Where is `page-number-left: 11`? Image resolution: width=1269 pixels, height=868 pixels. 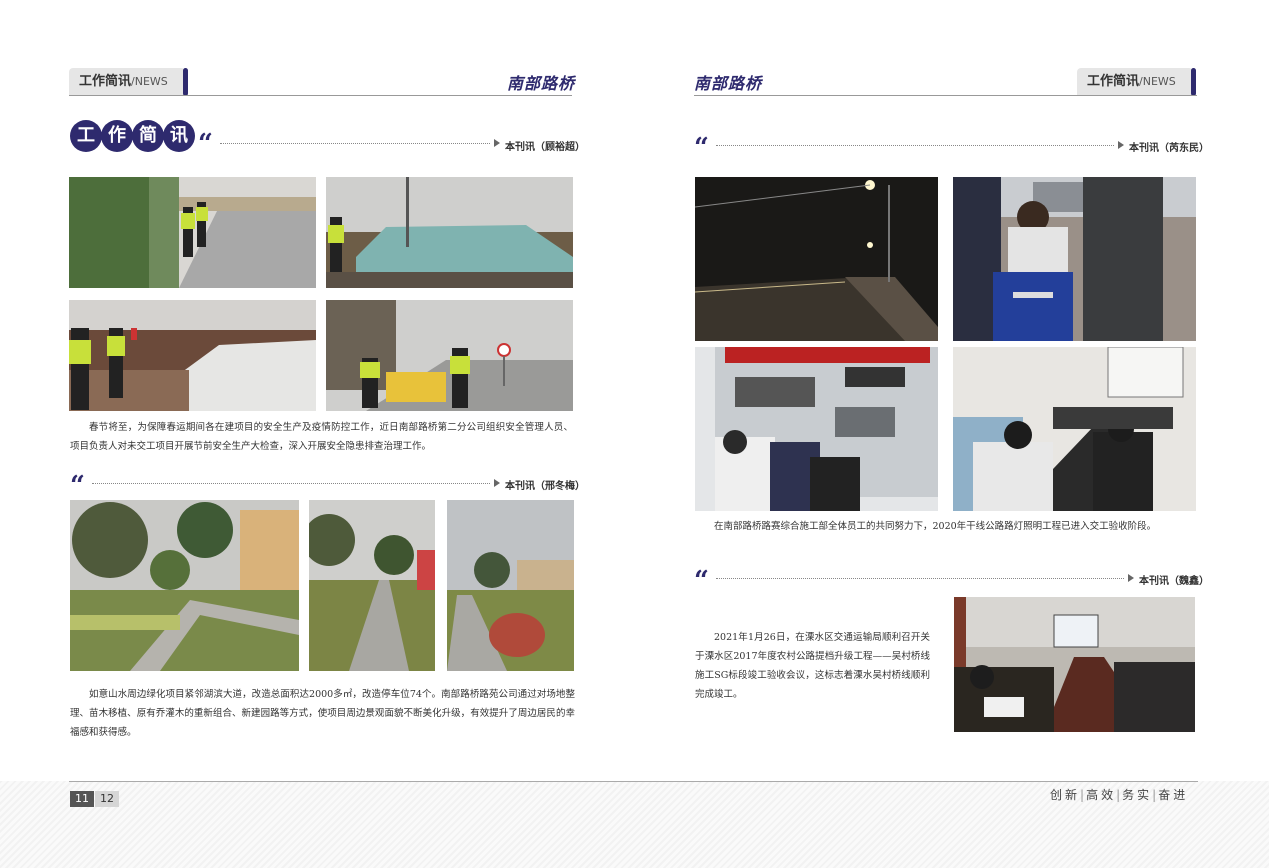
page-number-left: 11 is located at coordinates (82, 799).